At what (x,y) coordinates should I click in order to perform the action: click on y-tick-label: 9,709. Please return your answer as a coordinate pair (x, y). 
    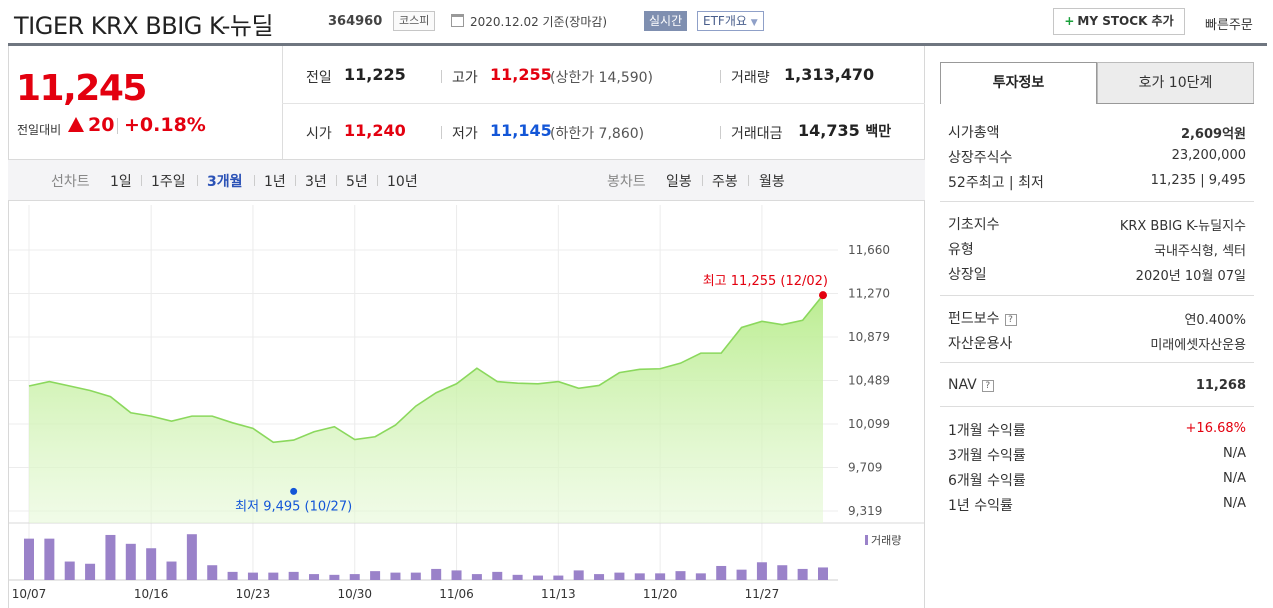
    Looking at the image, I should click on (865, 468).